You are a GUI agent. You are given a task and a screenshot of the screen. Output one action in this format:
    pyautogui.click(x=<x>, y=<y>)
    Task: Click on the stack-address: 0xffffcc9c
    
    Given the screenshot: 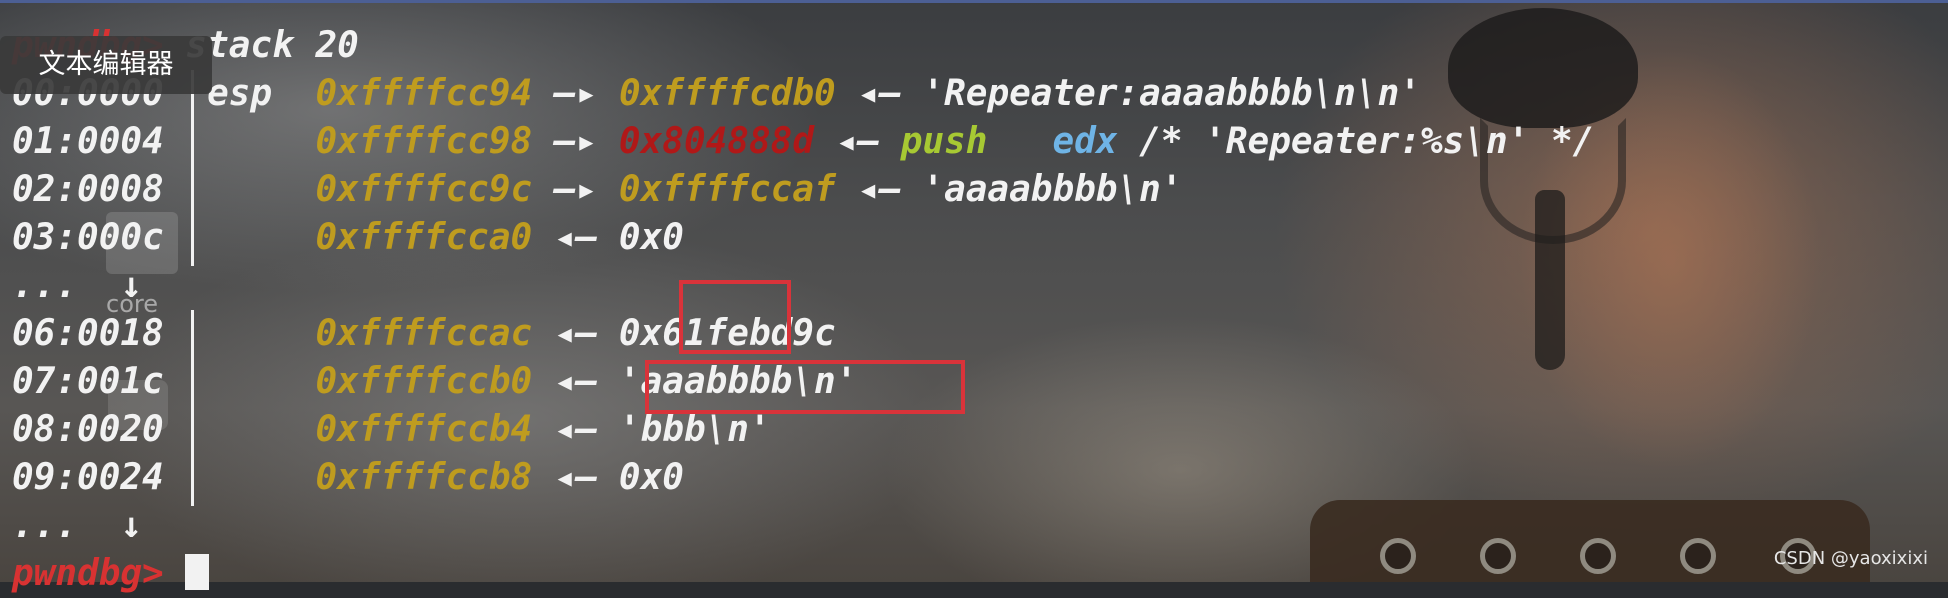 What is the action you would take?
    pyautogui.click(x=424, y=189)
    